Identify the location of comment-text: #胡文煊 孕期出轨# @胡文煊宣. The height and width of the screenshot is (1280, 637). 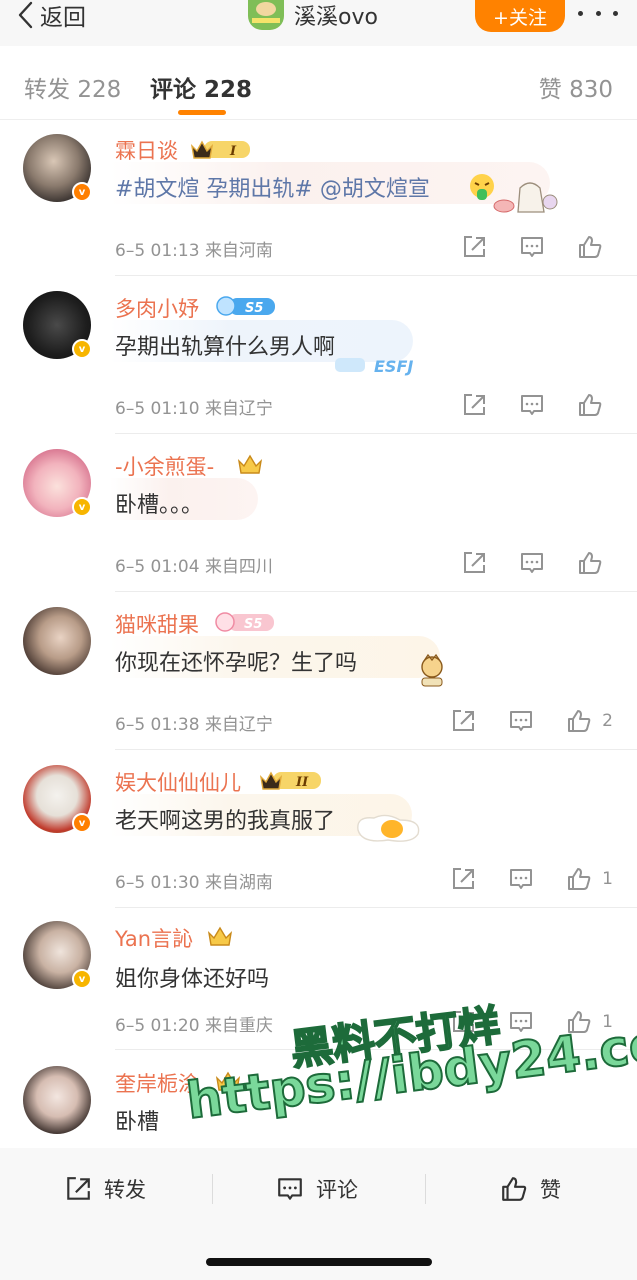
(272, 189).